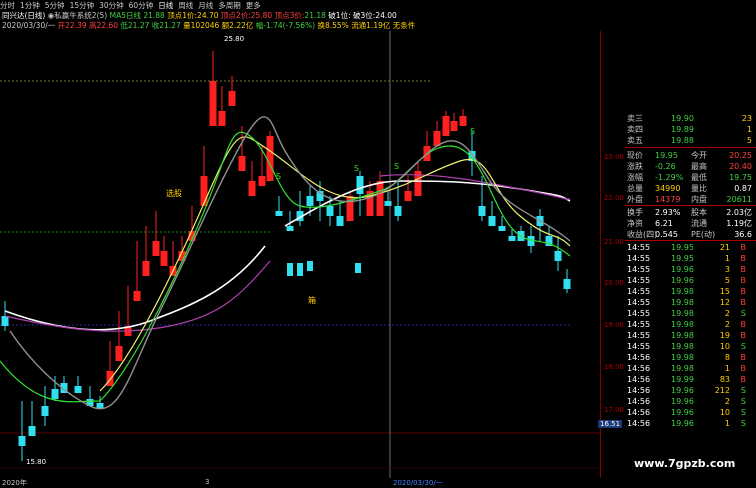 Image resolution: width=756 pixels, height=488 pixels. Describe the element at coordinates (285, 25) in the screenshot. I see `bar-change: 幅-1.74(-7.56%)` at that location.